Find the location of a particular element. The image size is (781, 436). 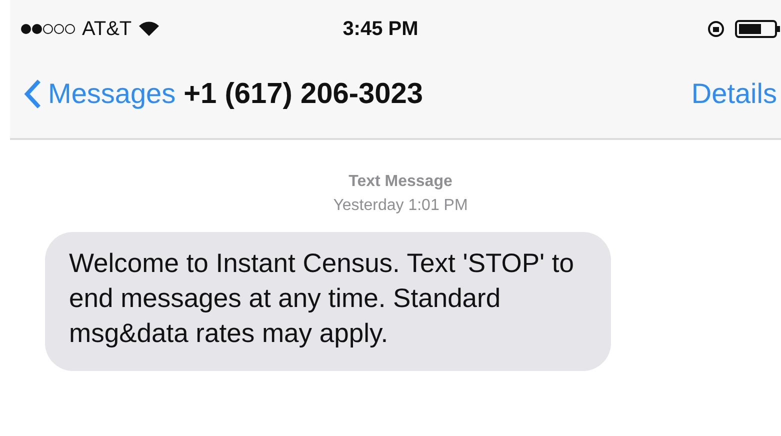

wifi-icon is located at coordinates (149, 29).